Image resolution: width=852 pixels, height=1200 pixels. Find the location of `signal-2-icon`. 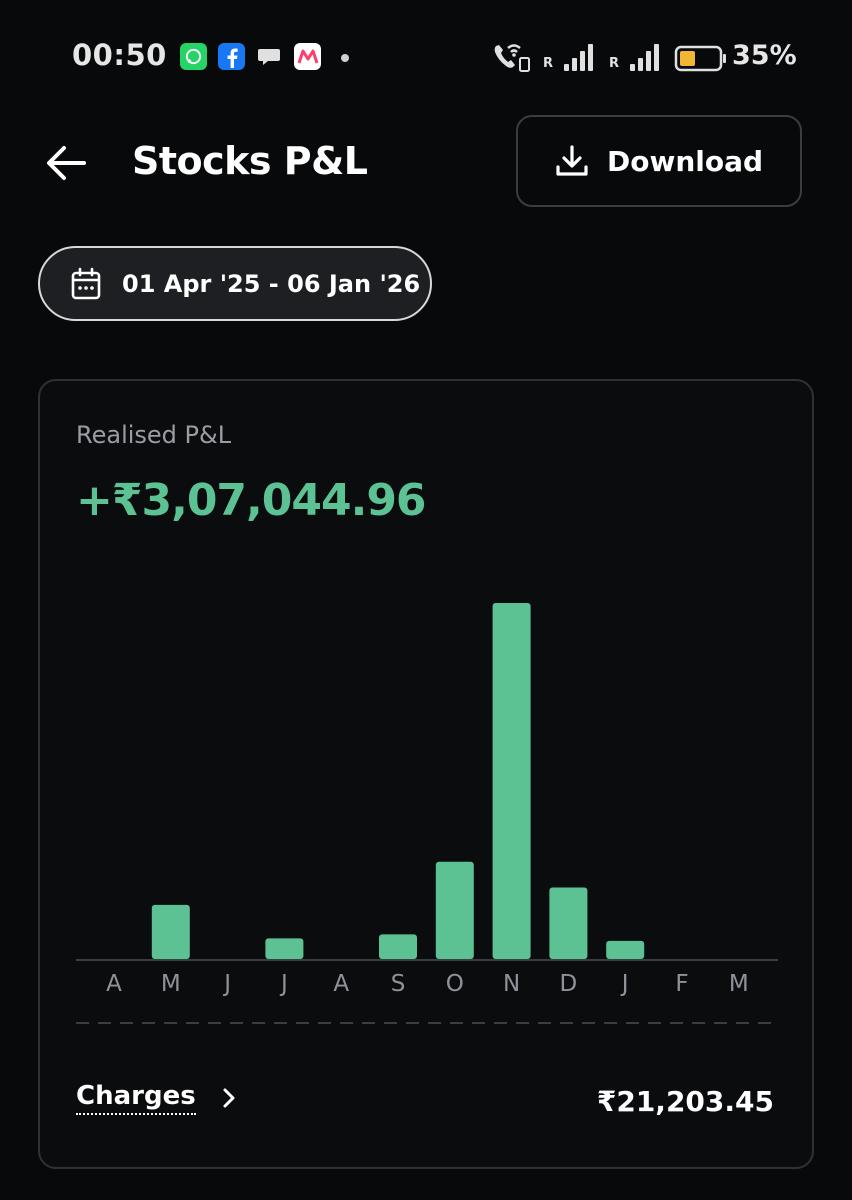

signal-2-icon is located at coordinates (644, 57).